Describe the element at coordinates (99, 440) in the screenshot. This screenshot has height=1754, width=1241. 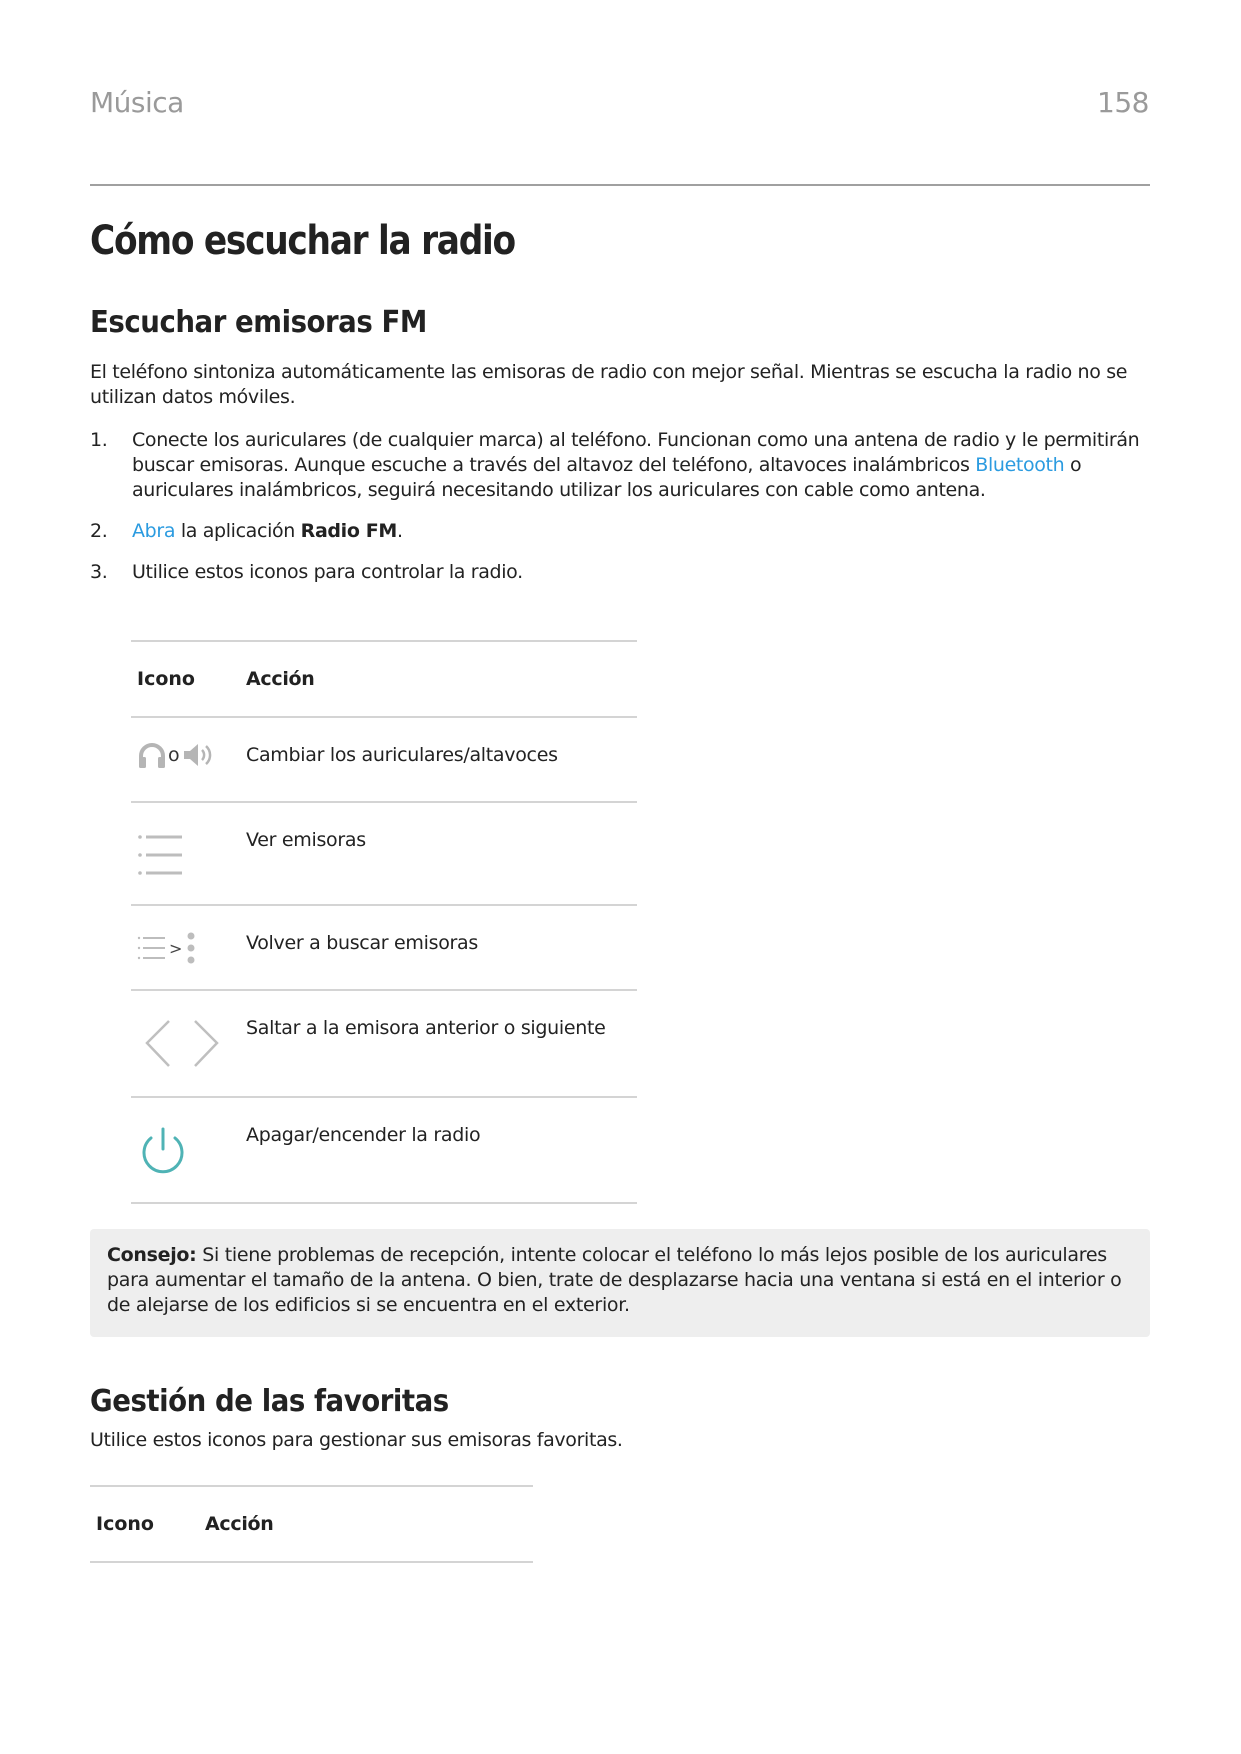
I see `step-number: 1.` at that location.